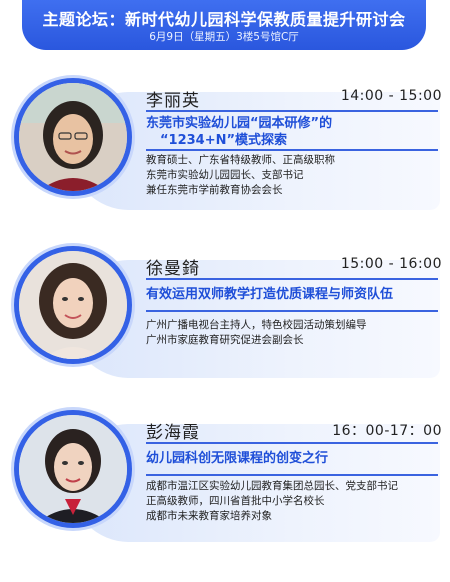 This screenshot has height=582, width=450. What do you see at coordinates (292, 132) in the screenshot?
I see `session-topic: 东莞市实验幼儿园“园本研修”的 “1234+N”模式探索` at bounding box center [292, 132].